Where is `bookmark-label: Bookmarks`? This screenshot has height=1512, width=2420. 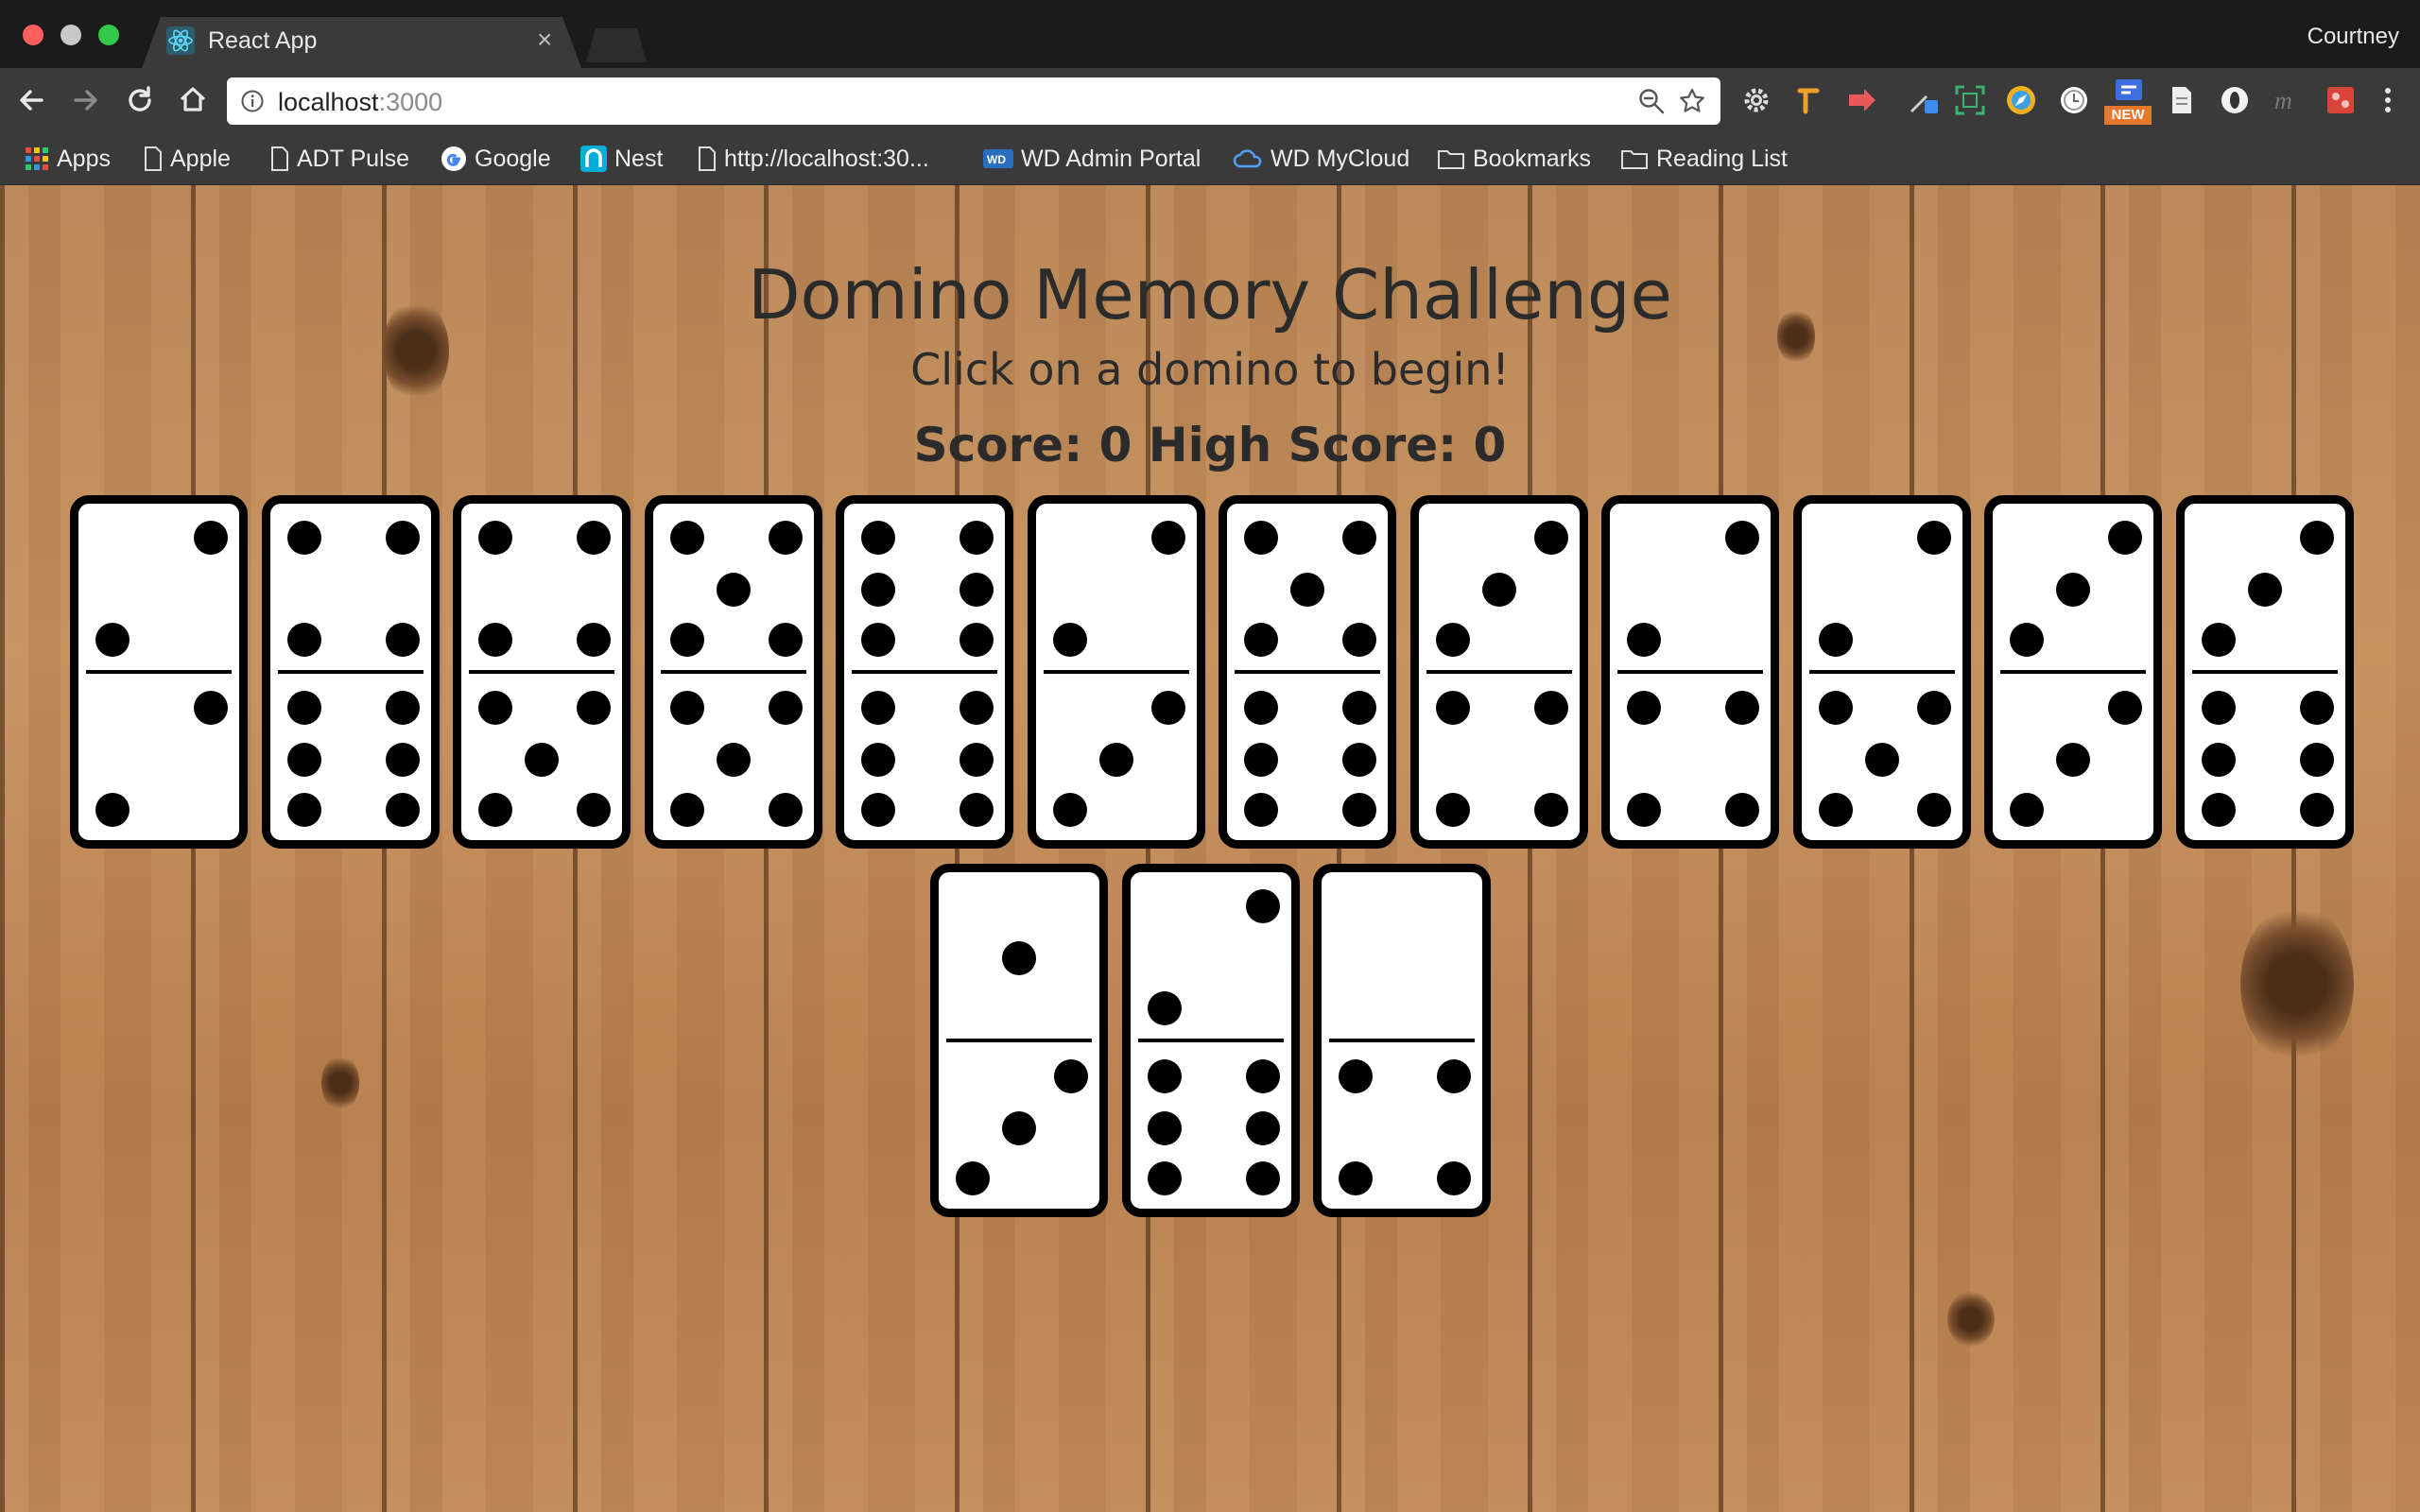 bookmark-label: Bookmarks is located at coordinates (1532, 158).